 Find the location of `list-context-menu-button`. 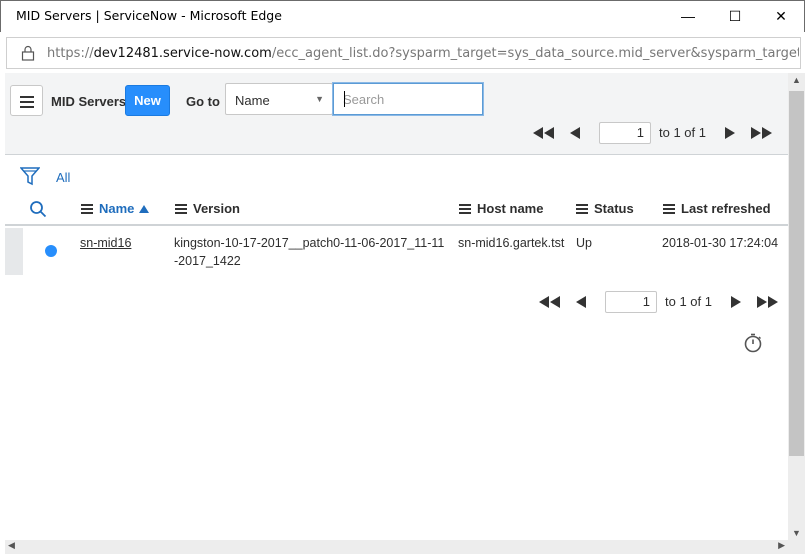

list-context-menu-button is located at coordinates (26, 100).